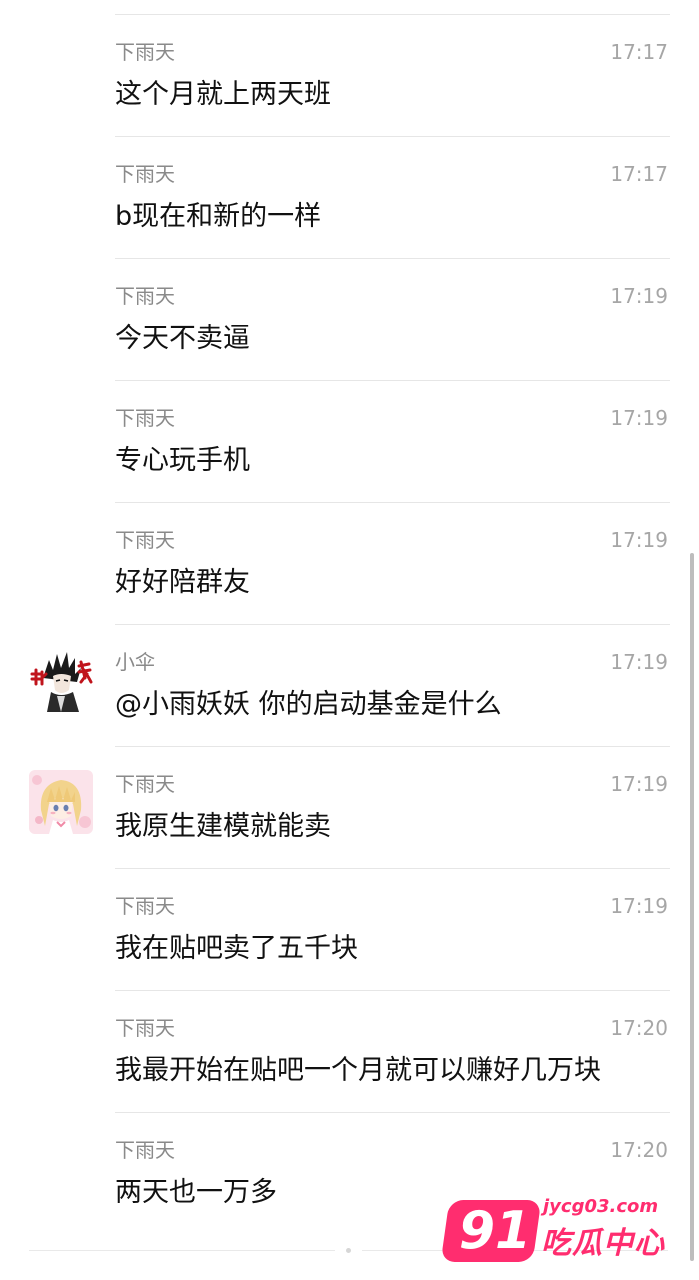  What do you see at coordinates (349, 442) in the screenshot?
I see `message-item: 下雨天 17:19 专心玩手机` at bounding box center [349, 442].